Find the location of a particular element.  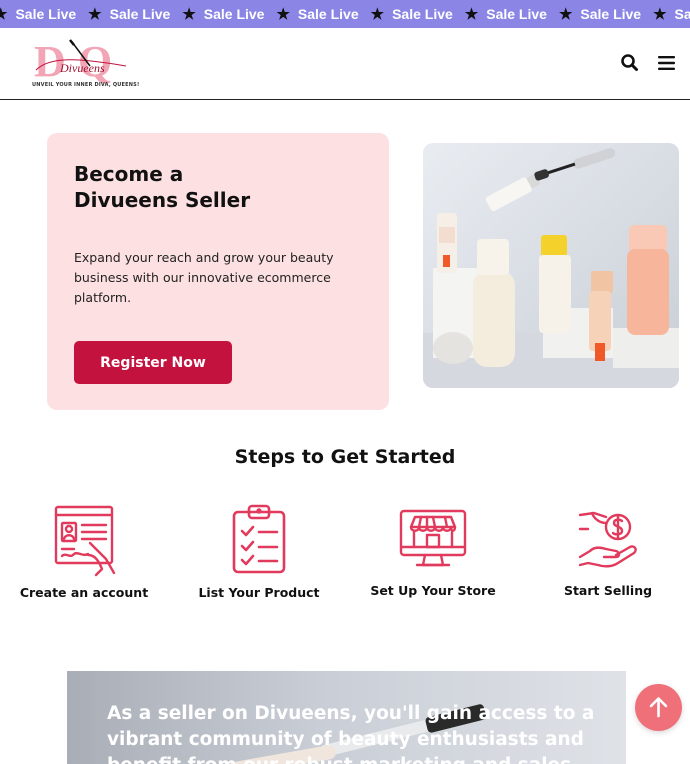

step-start-selling: Start Selling is located at coordinates (608, 550).